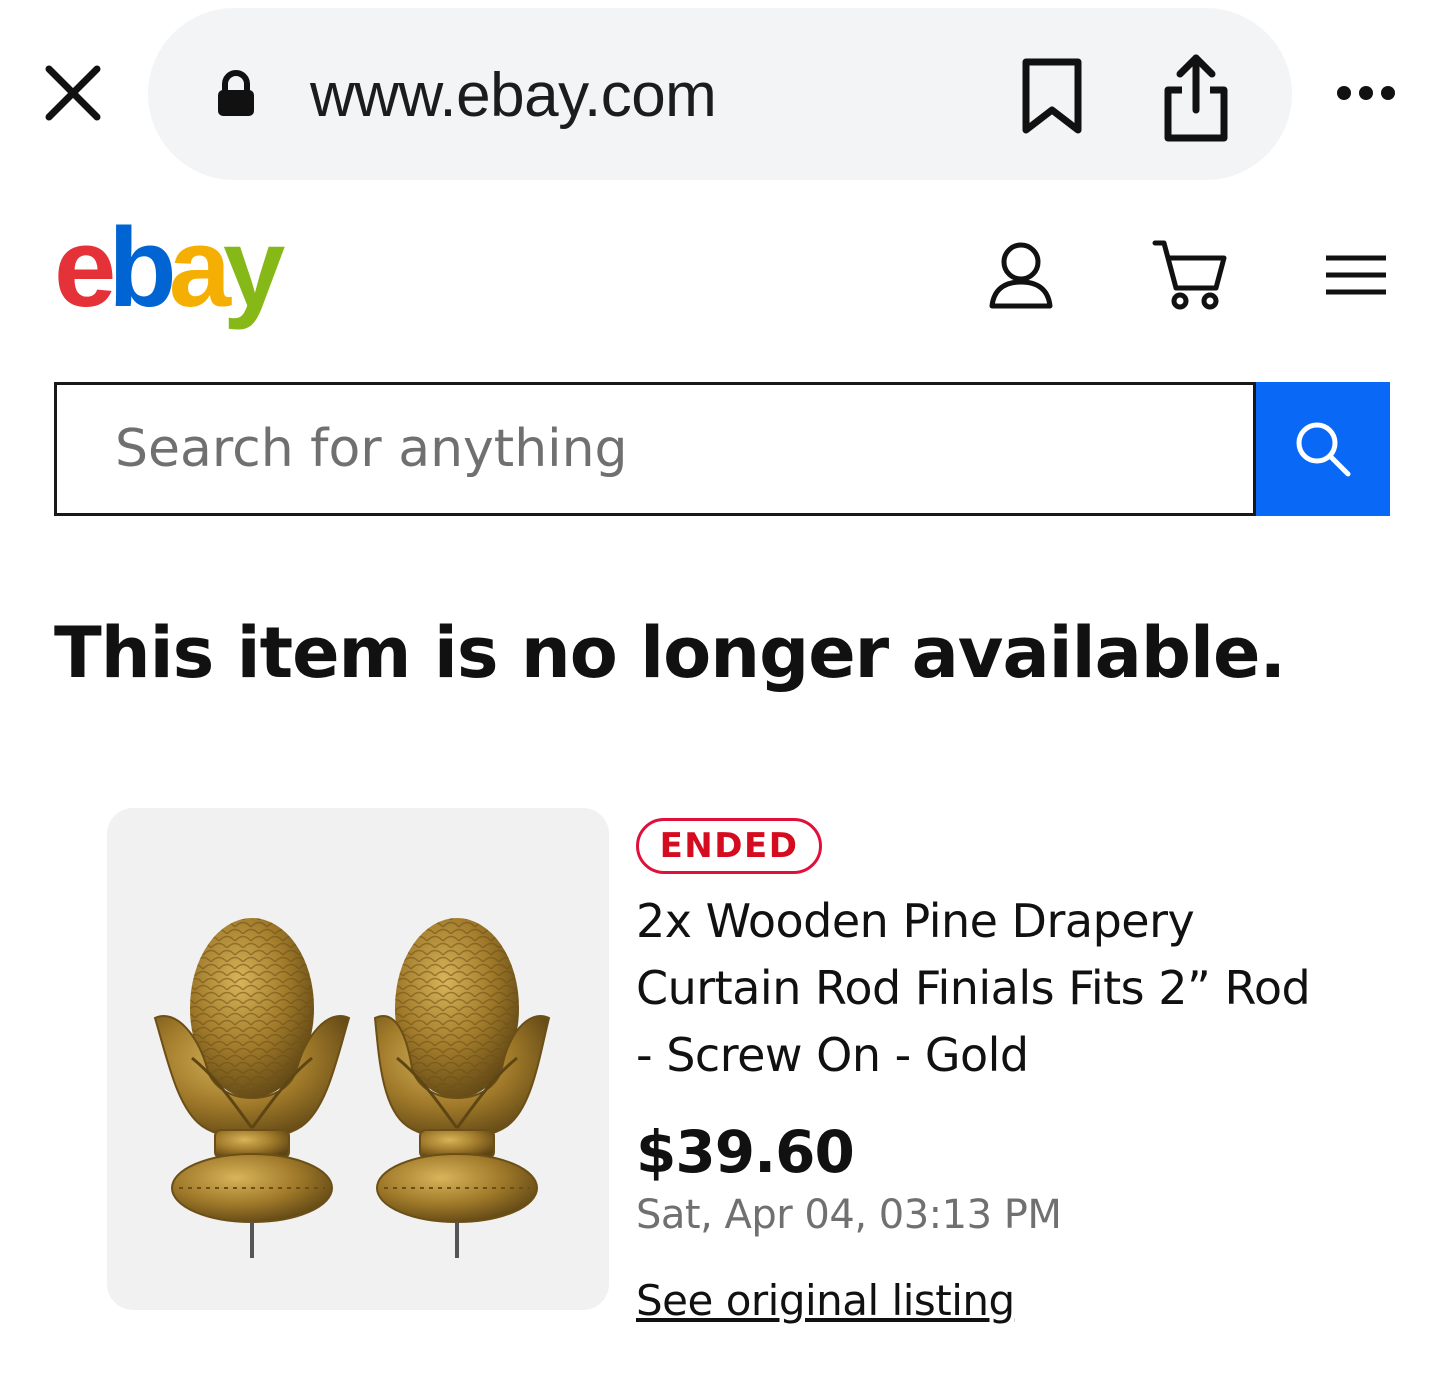 The height and width of the screenshot is (1387, 1440). Describe the element at coordinates (849, 1215) in the screenshot. I see `item-end-date: Sat, Apr 04, 03:13 PM` at that location.